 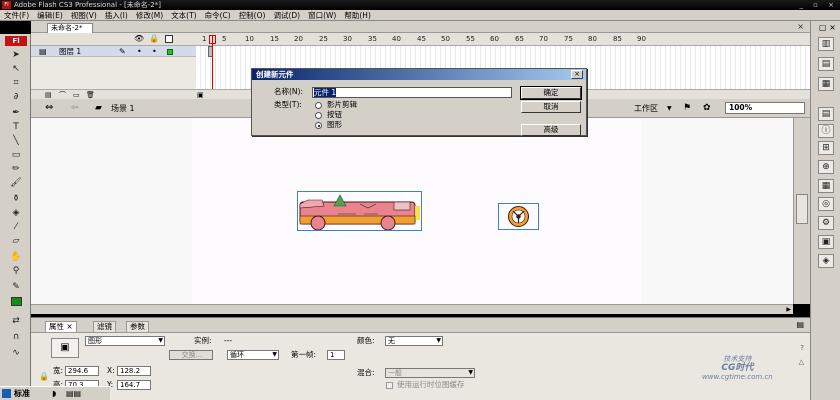 I want to click on rectangle-tool-icon: ▭, so click(x=16, y=155).